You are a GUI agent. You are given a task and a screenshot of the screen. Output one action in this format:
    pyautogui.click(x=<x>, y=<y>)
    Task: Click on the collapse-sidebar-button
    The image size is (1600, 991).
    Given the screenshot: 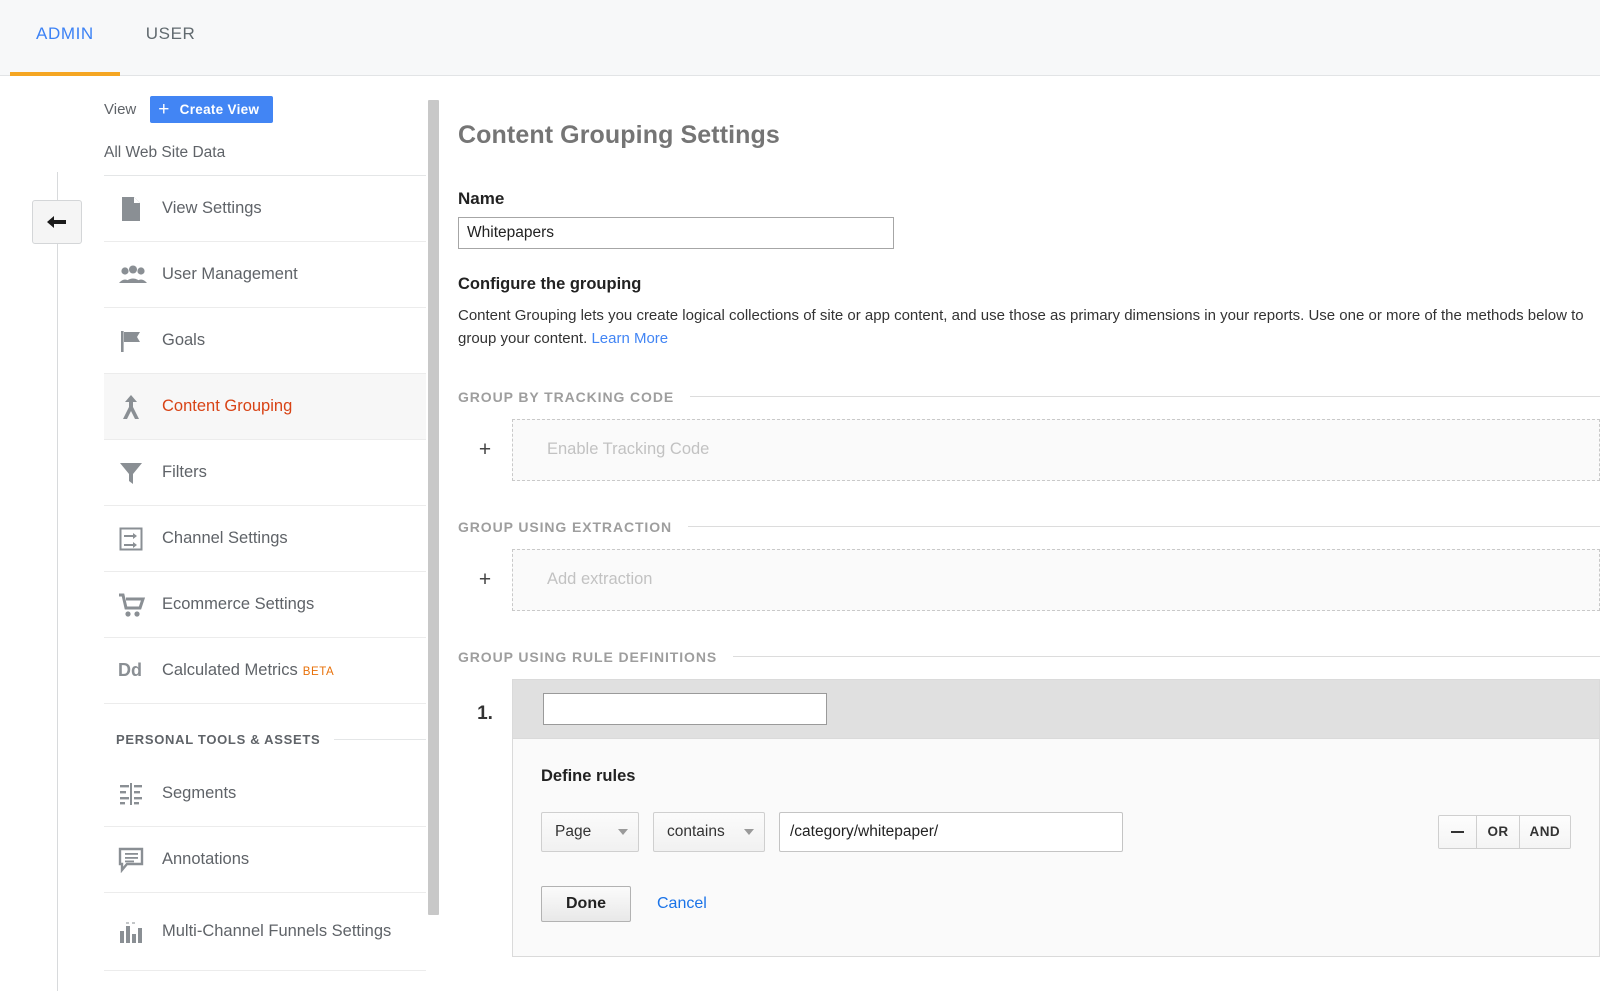 What is the action you would take?
    pyautogui.click(x=57, y=222)
    